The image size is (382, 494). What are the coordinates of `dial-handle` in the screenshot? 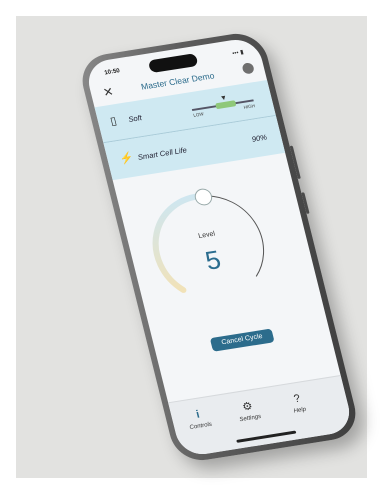 It's located at (204, 197).